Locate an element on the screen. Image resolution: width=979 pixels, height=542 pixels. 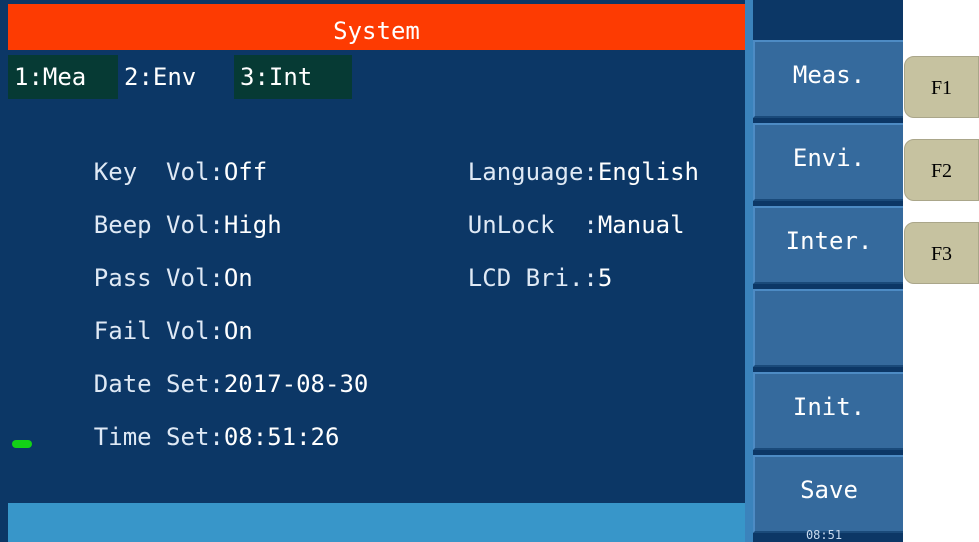
setting-label: Date Set: is located at coordinates (158, 384).